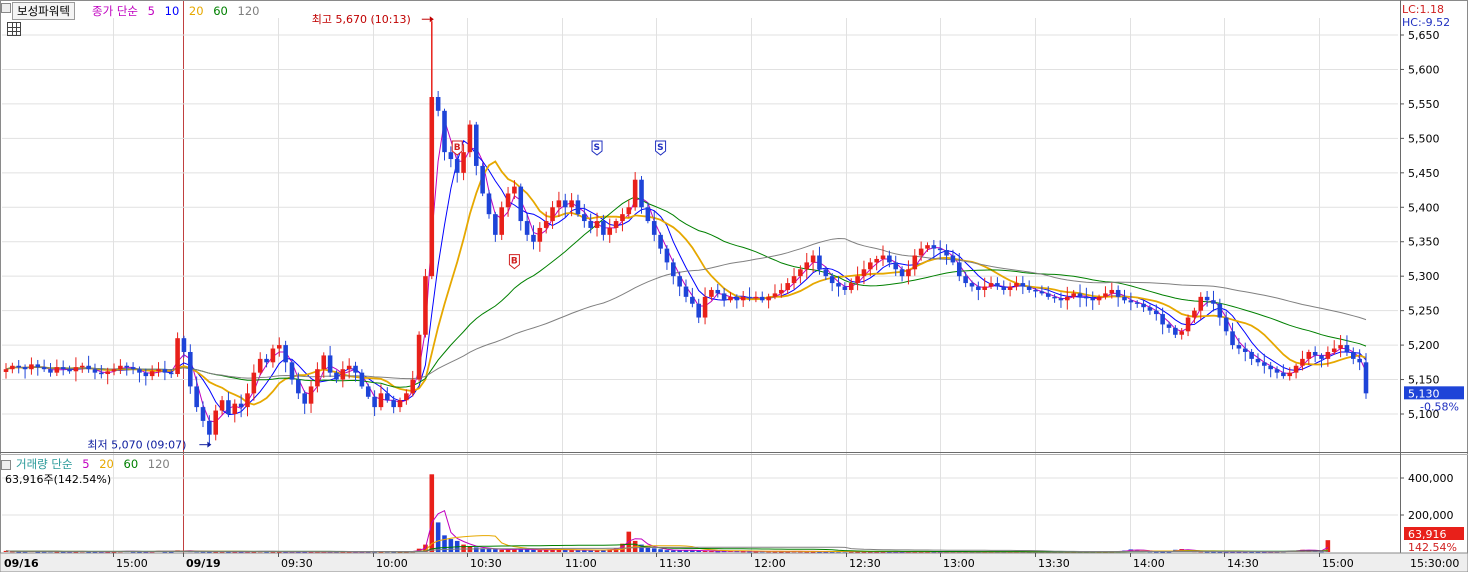 This screenshot has height=572, width=1468. What do you see at coordinates (1431, 515) in the screenshot?
I see `y-tick-label: 200,000` at bounding box center [1431, 515].